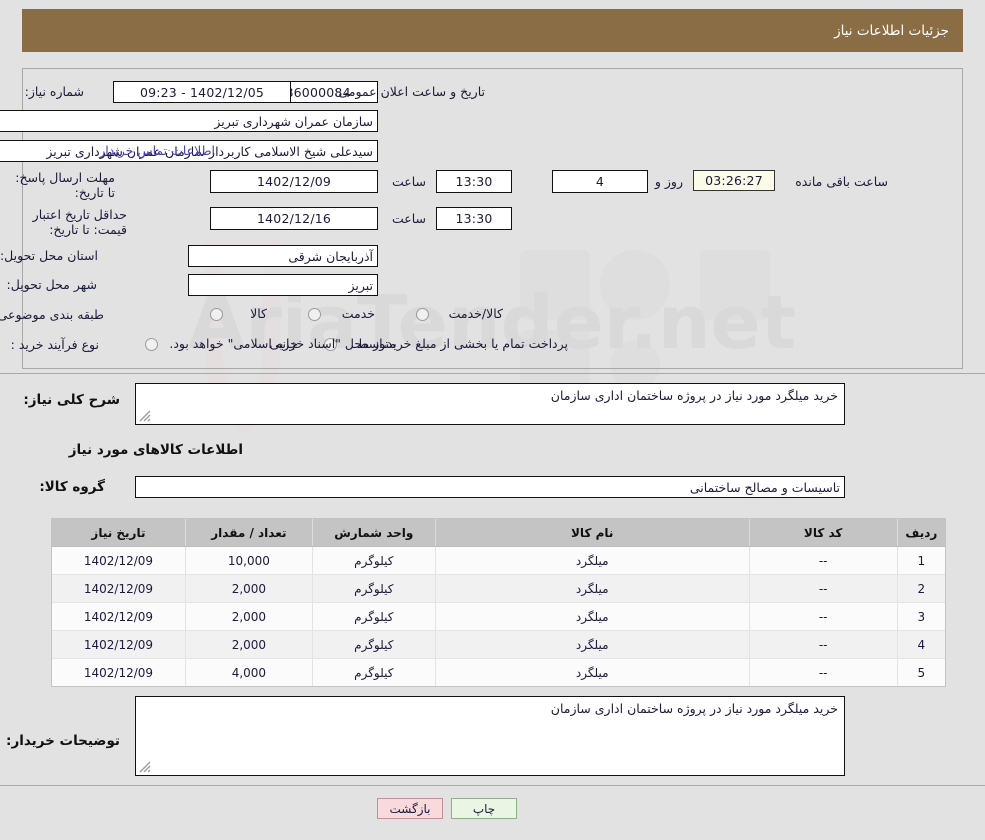 This screenshot has width=985, height=840. Describe the element at coordinates (119, 533) in the screenshot. I see `col-header-date: تاریخ نیاز` at that location.